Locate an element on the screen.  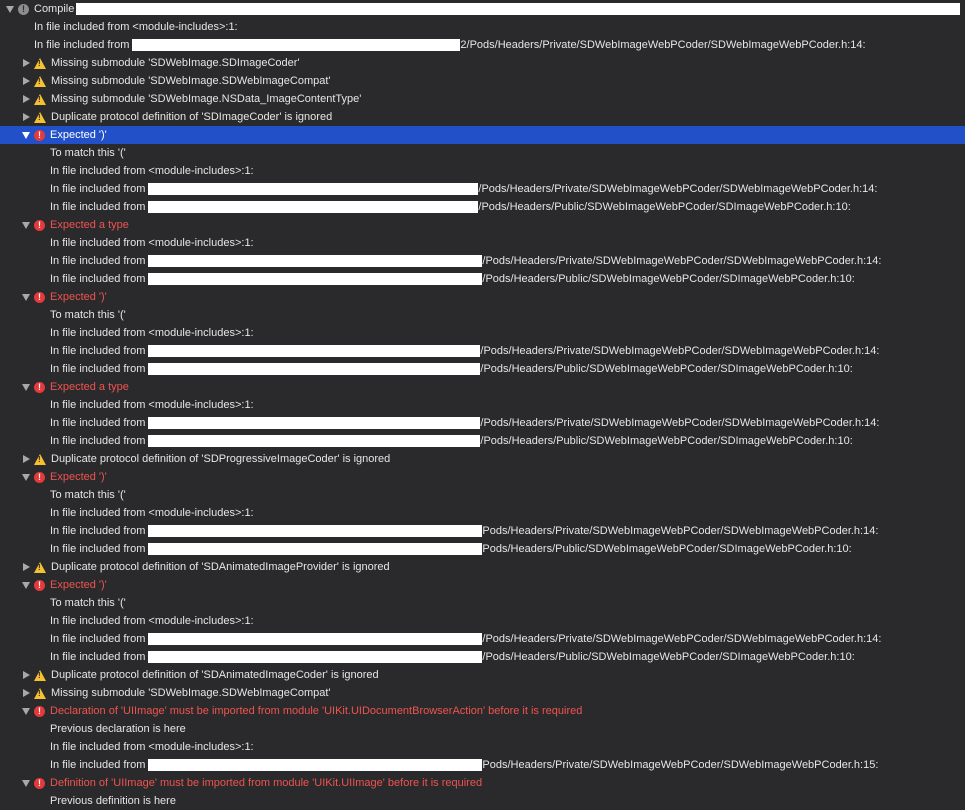
compile-group-header: Compile is located at coordinates (482, 9).